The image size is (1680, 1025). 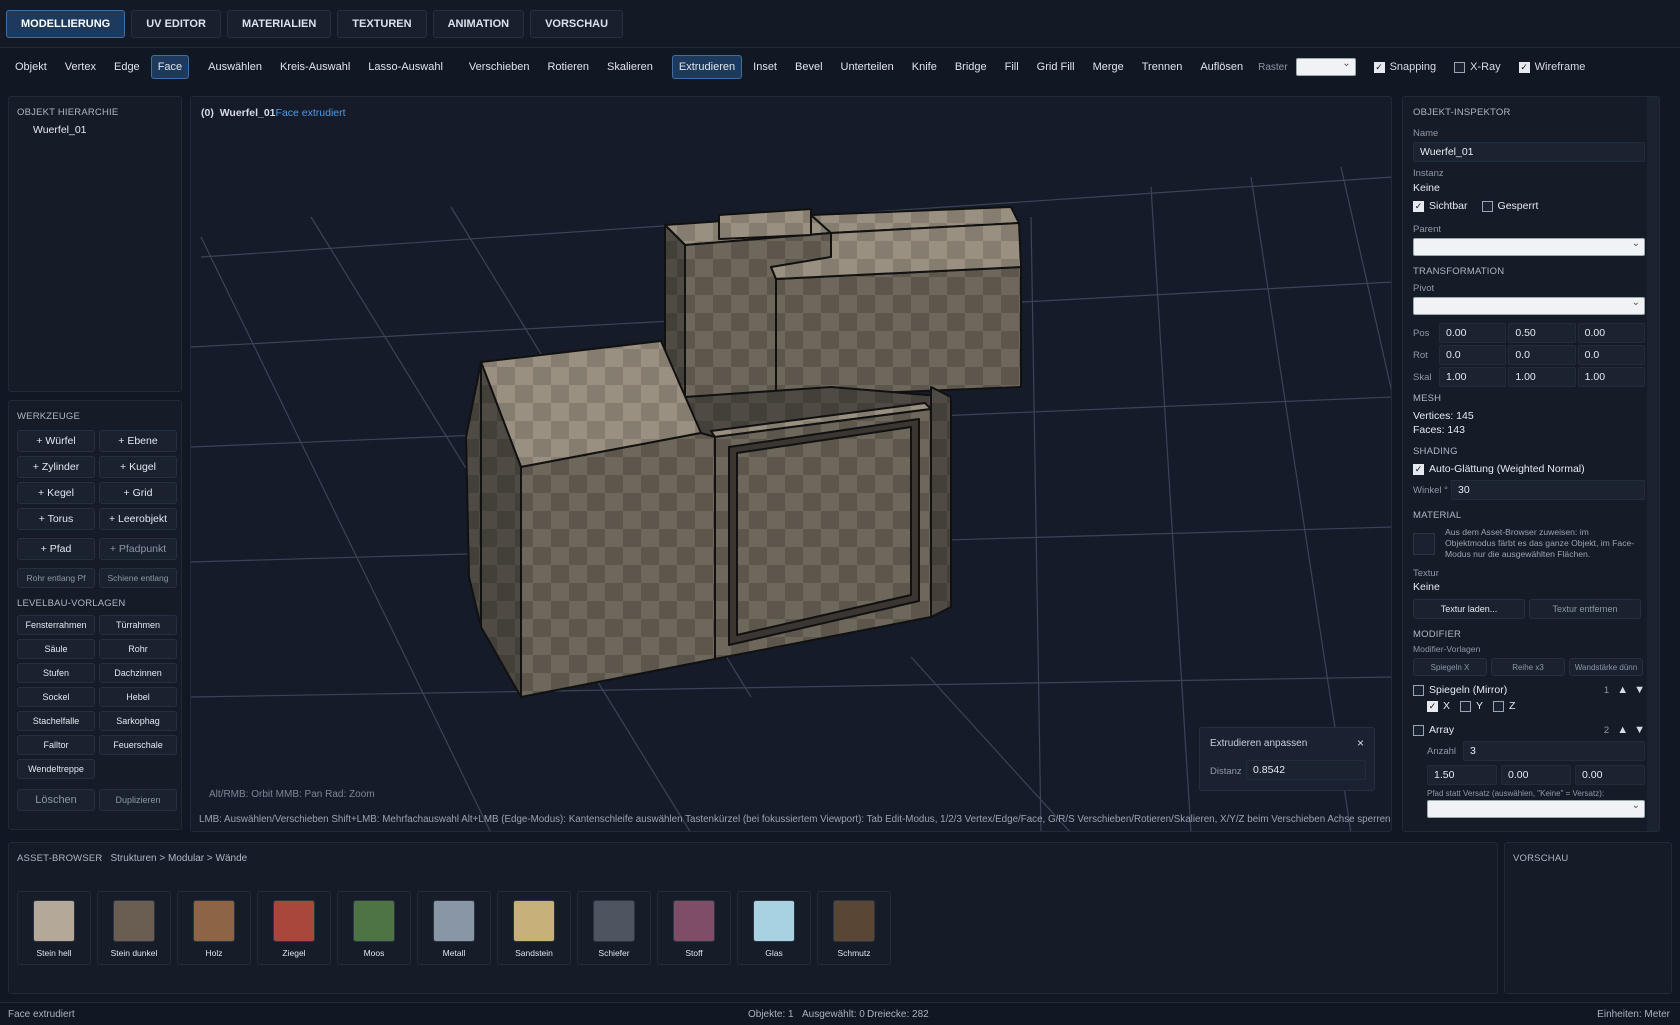 What do you see at coordinates (56, 493) in the screenshot?
I see `tool-button: + Kegel` at bounding box center [56, 493].